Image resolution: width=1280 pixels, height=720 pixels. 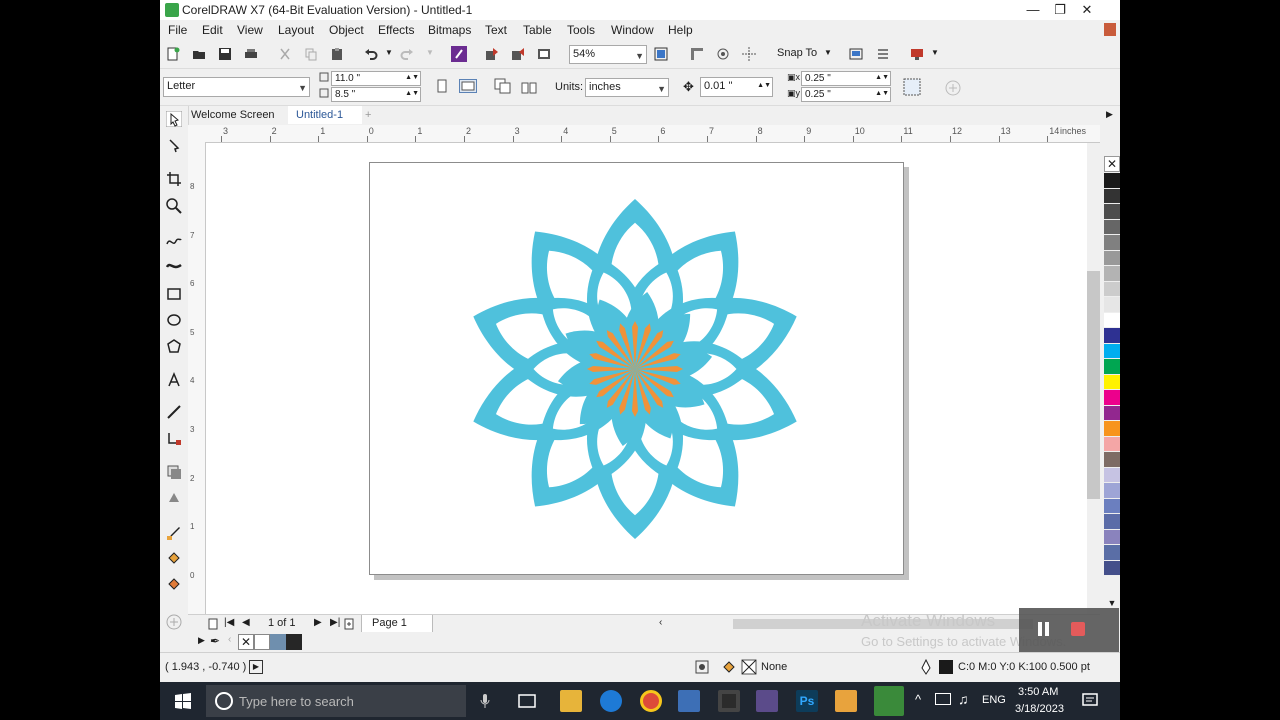 I want to click on zoom-level-dropdown: 54% ▼, so click(x=608, y=54).